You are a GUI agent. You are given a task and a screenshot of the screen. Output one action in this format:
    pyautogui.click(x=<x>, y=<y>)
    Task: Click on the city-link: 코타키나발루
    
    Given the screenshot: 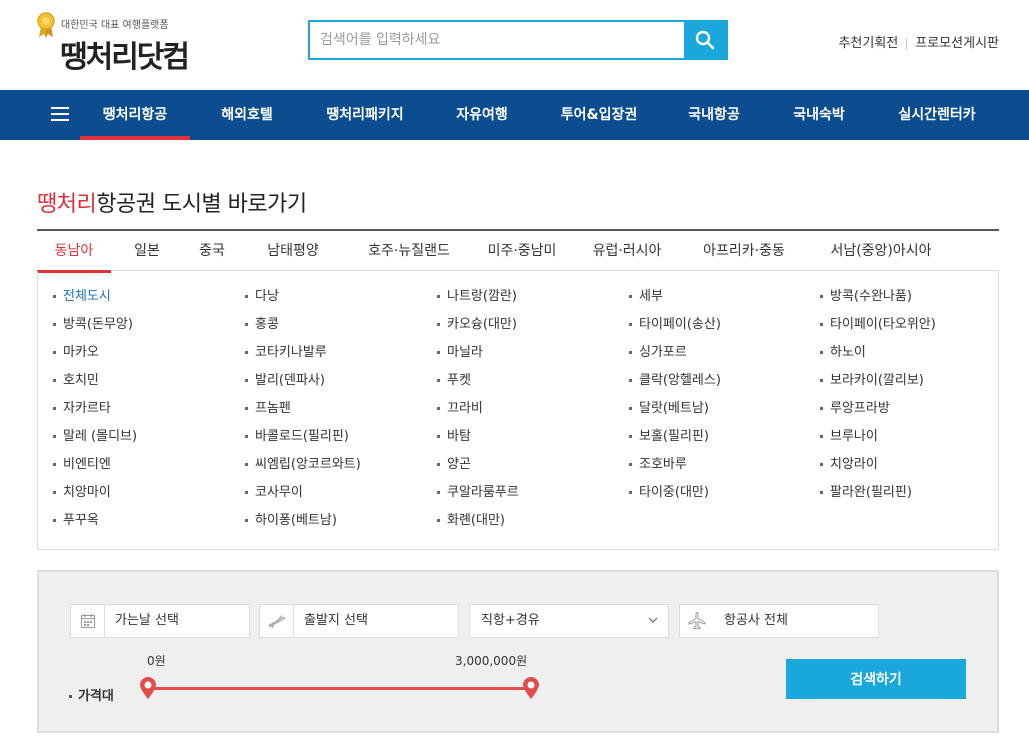 What is the action you would take?
    pyautogui.click(x=341, y=353)
    